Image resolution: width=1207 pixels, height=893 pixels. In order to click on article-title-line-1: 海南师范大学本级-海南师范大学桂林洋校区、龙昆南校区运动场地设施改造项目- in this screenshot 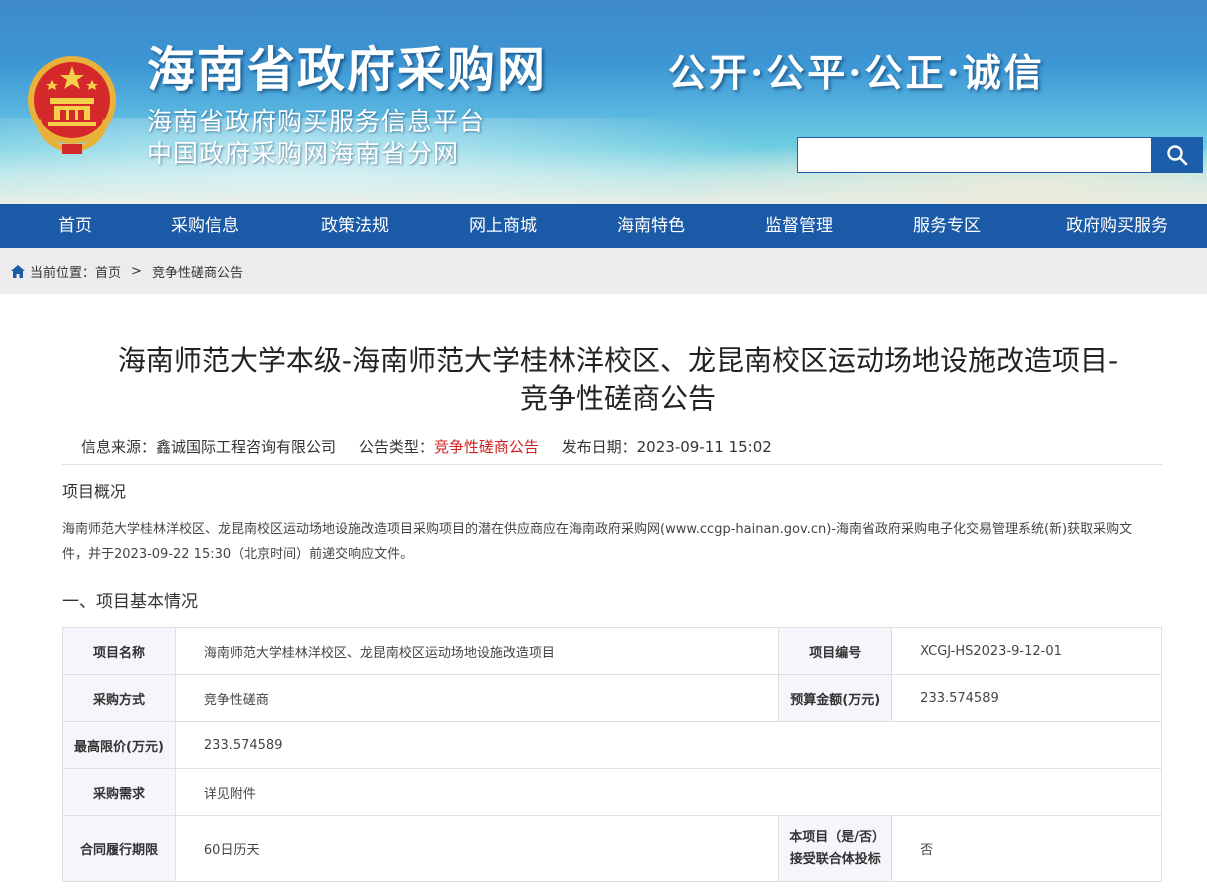, I will do `click(618, 360)`.